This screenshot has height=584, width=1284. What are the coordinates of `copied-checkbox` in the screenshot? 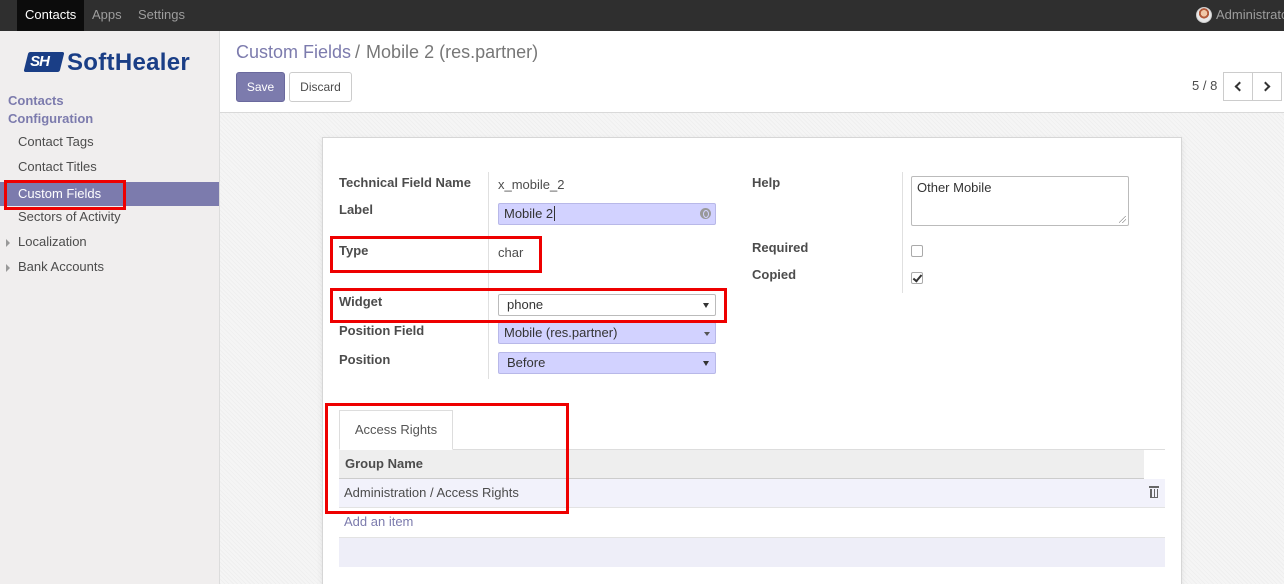 It's located at (917, 278).